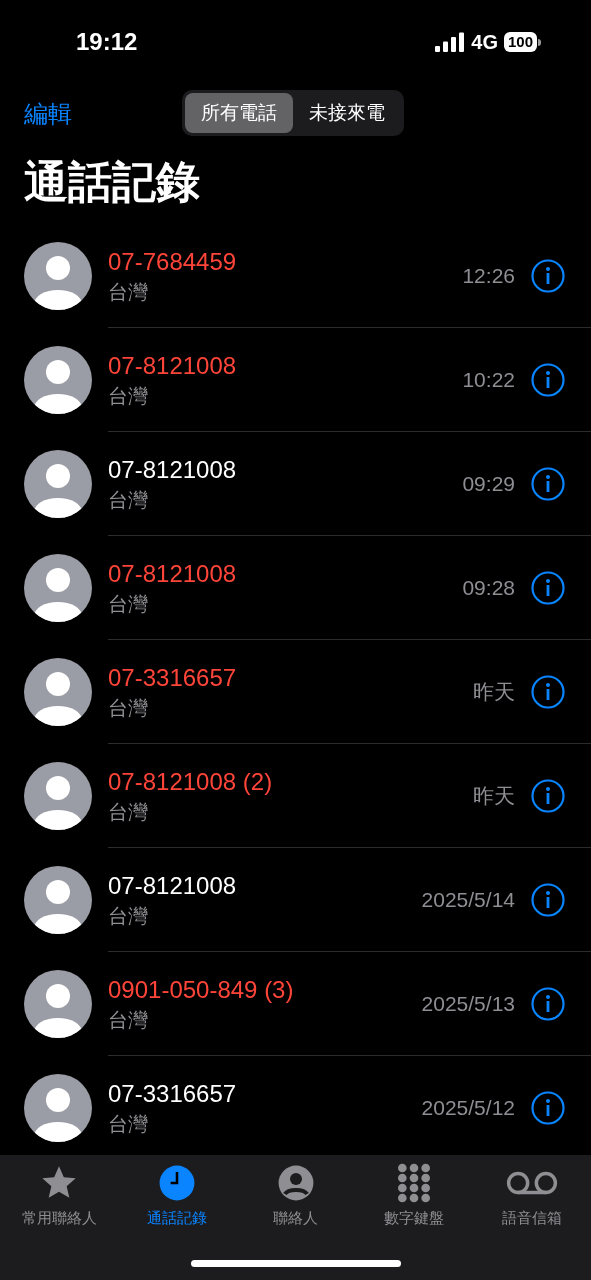  What do you see at coordinates (48, 114) in the screenshot?
I see `edit-button: 編輯` at bounding box center [48, 114].